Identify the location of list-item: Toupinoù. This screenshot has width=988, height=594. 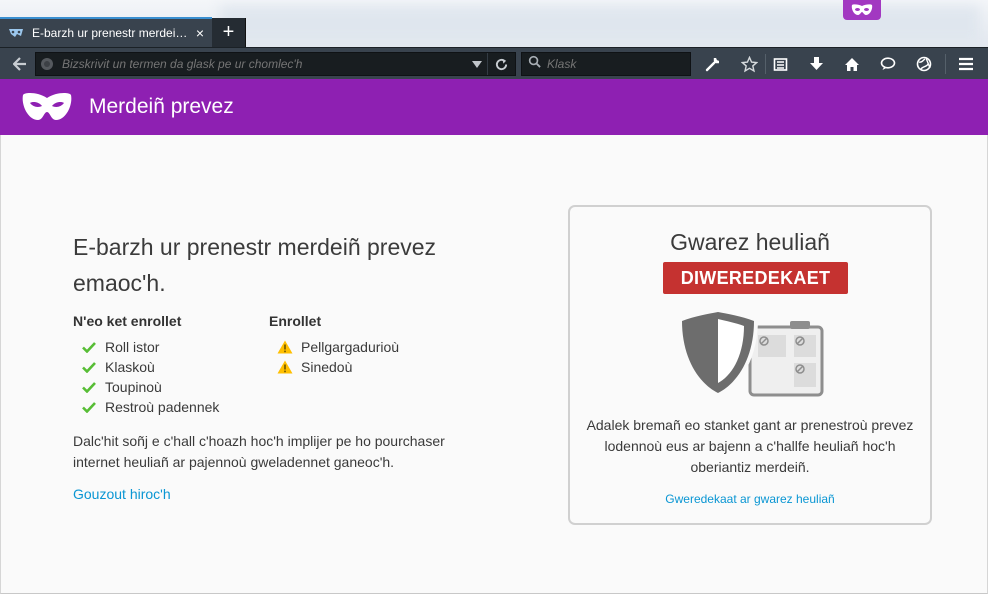
(146, 387).